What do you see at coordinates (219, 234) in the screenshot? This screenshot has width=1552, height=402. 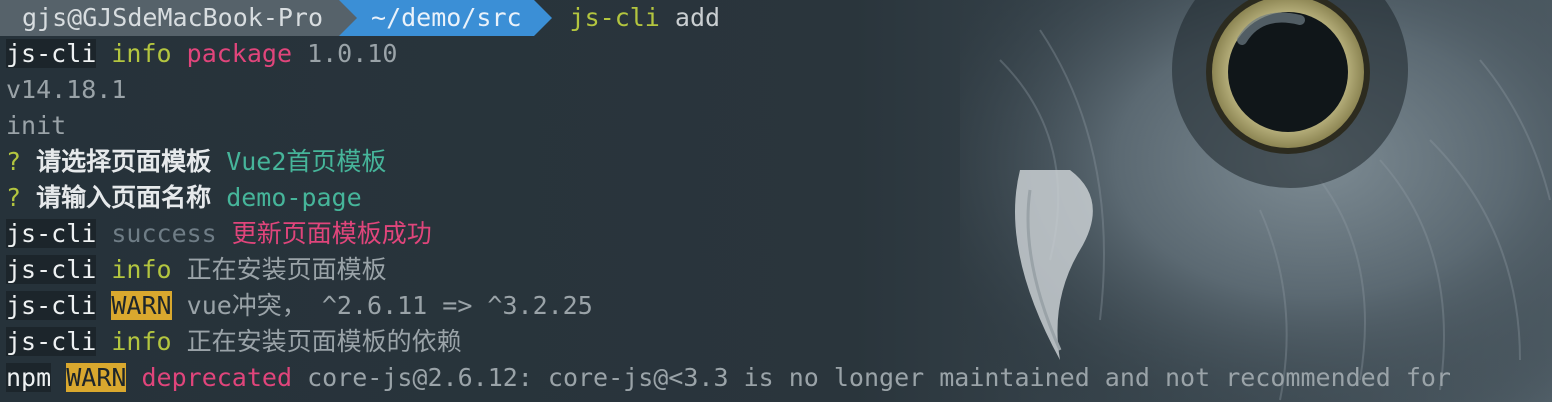 I see `output-line: js-cli success 更新页面模板成功` at bounding box center [219, 234].